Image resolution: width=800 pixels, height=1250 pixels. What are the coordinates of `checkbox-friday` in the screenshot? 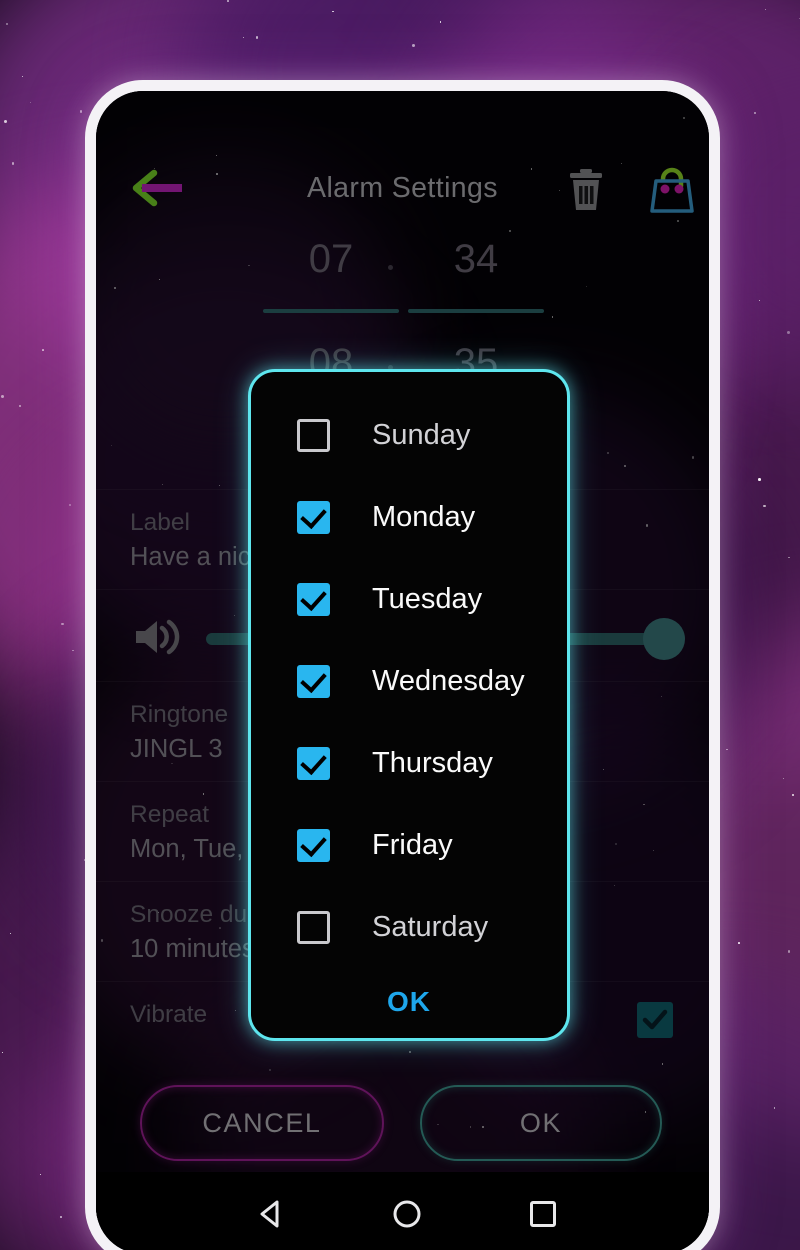 It's located at (313, 845).